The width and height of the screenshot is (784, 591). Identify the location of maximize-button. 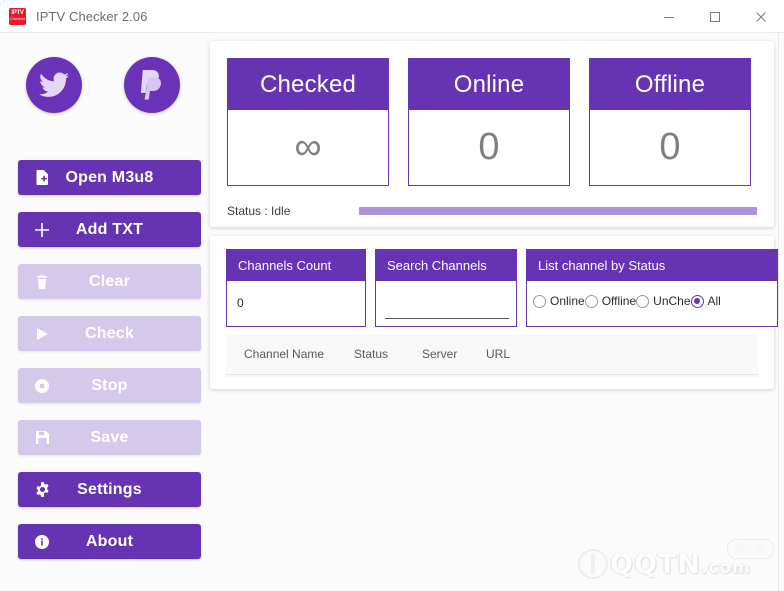
(715, 16).